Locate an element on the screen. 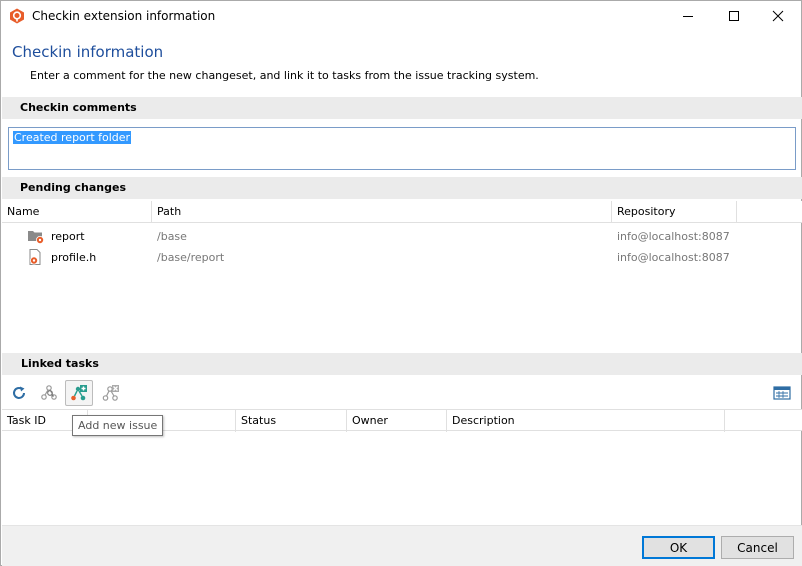 Image resolution: width=802 pixels, height=566 pixels. title-bar: Checkin extension information is located at coordinates (401, 16).